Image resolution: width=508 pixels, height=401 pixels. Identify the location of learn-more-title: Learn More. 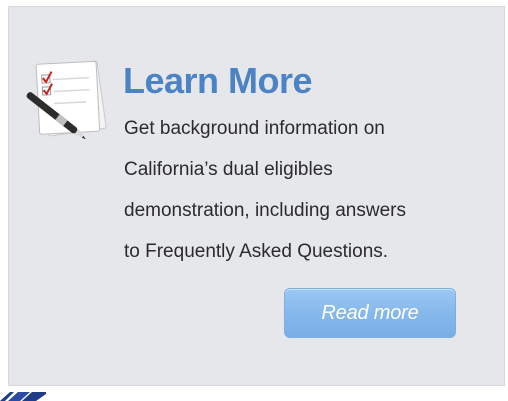
(218, 80).